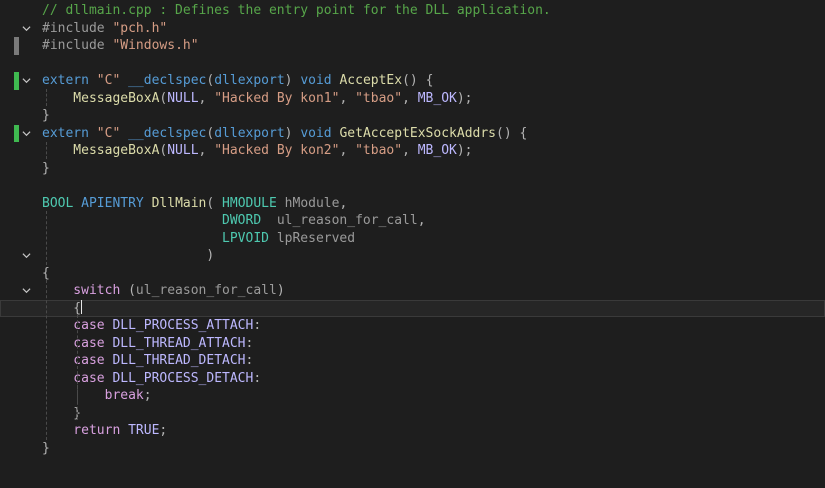 This screenshot has height=488, width=825. Describe the element at coordinates (437, 98) in the screenshot. I see `code-token: MB_OK` at that location.